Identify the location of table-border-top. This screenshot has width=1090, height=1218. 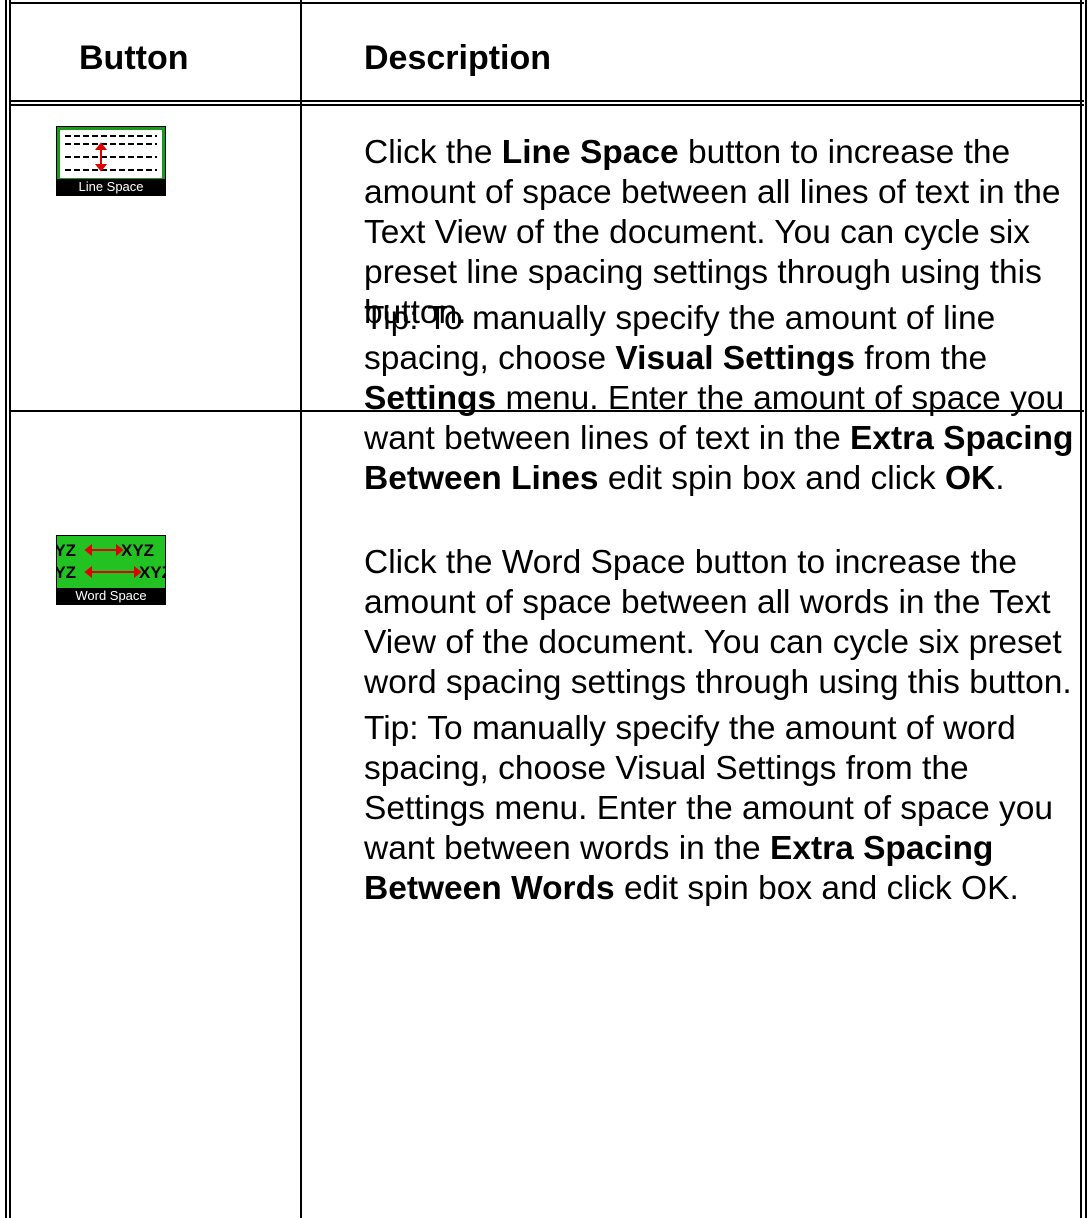
(546, 3).